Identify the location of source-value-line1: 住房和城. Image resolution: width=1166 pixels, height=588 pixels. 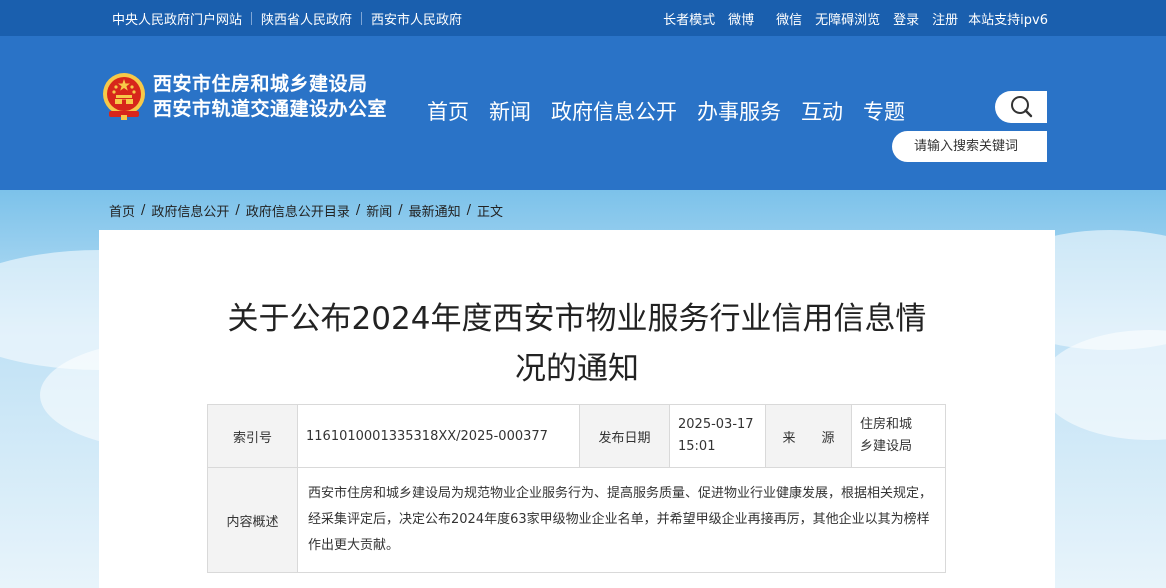
(886, 424).